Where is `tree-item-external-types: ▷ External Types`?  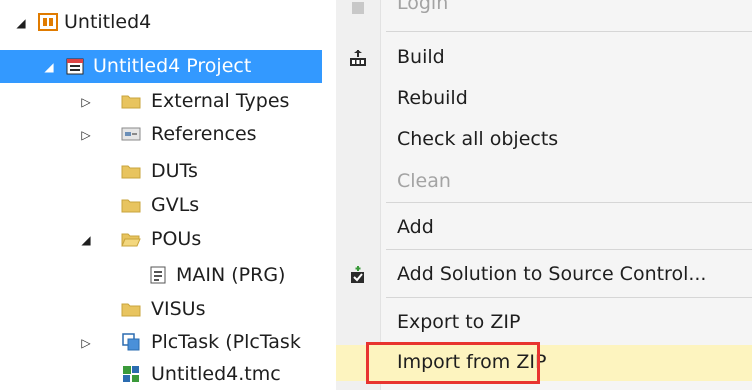 tree-item-external-types: ▷ External Types is located at coordinates (168, 101).